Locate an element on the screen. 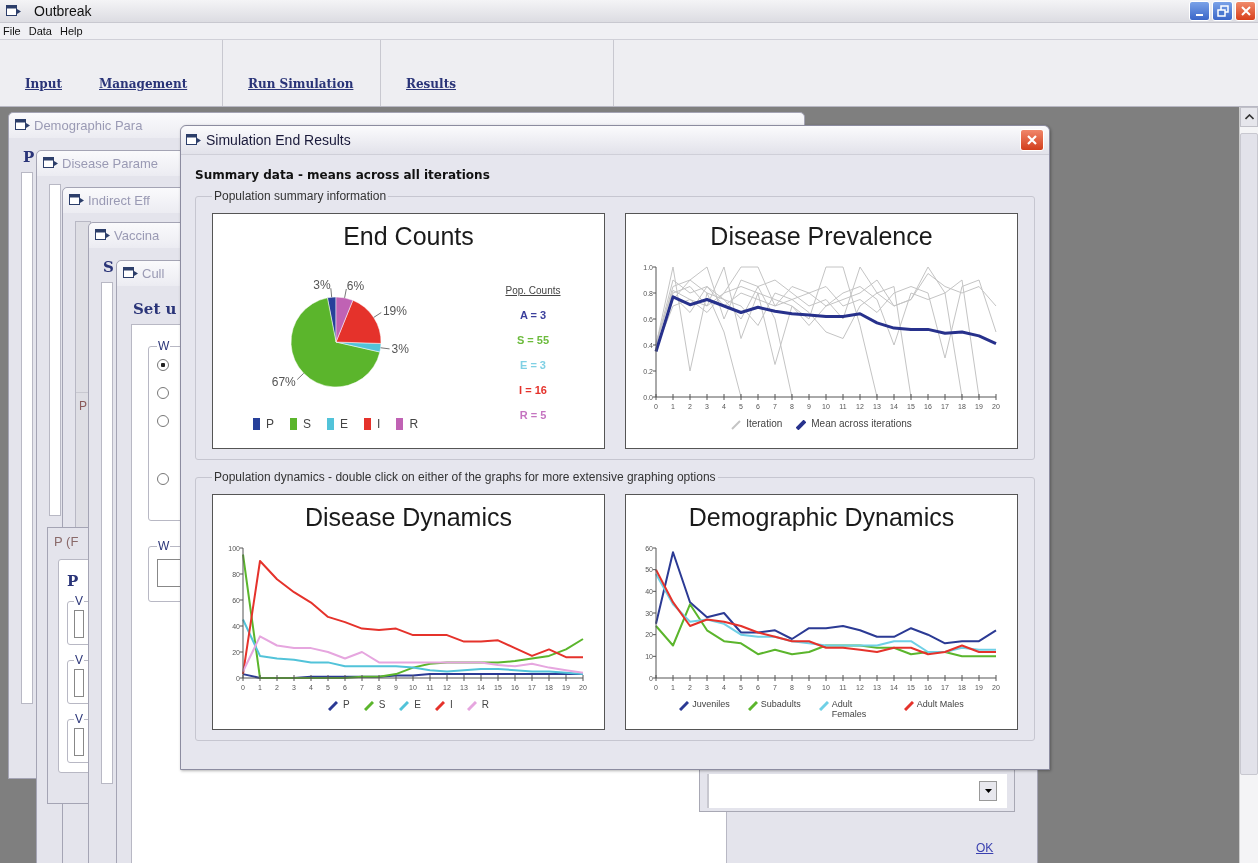 This screenshot has height=863, width=1258. count-label: E = 3 is located at coordinates (533, 365).